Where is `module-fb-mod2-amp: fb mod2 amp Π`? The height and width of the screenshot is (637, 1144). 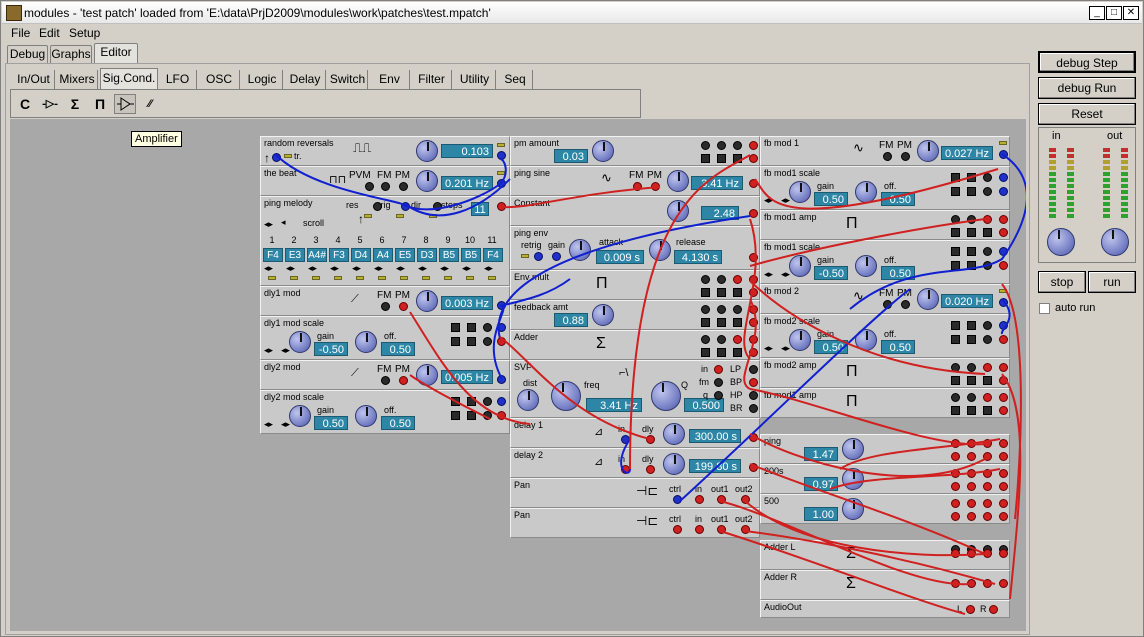
module-fb-mod2-amp: fb mod2 amp Π is located at coordinates (885, 373).